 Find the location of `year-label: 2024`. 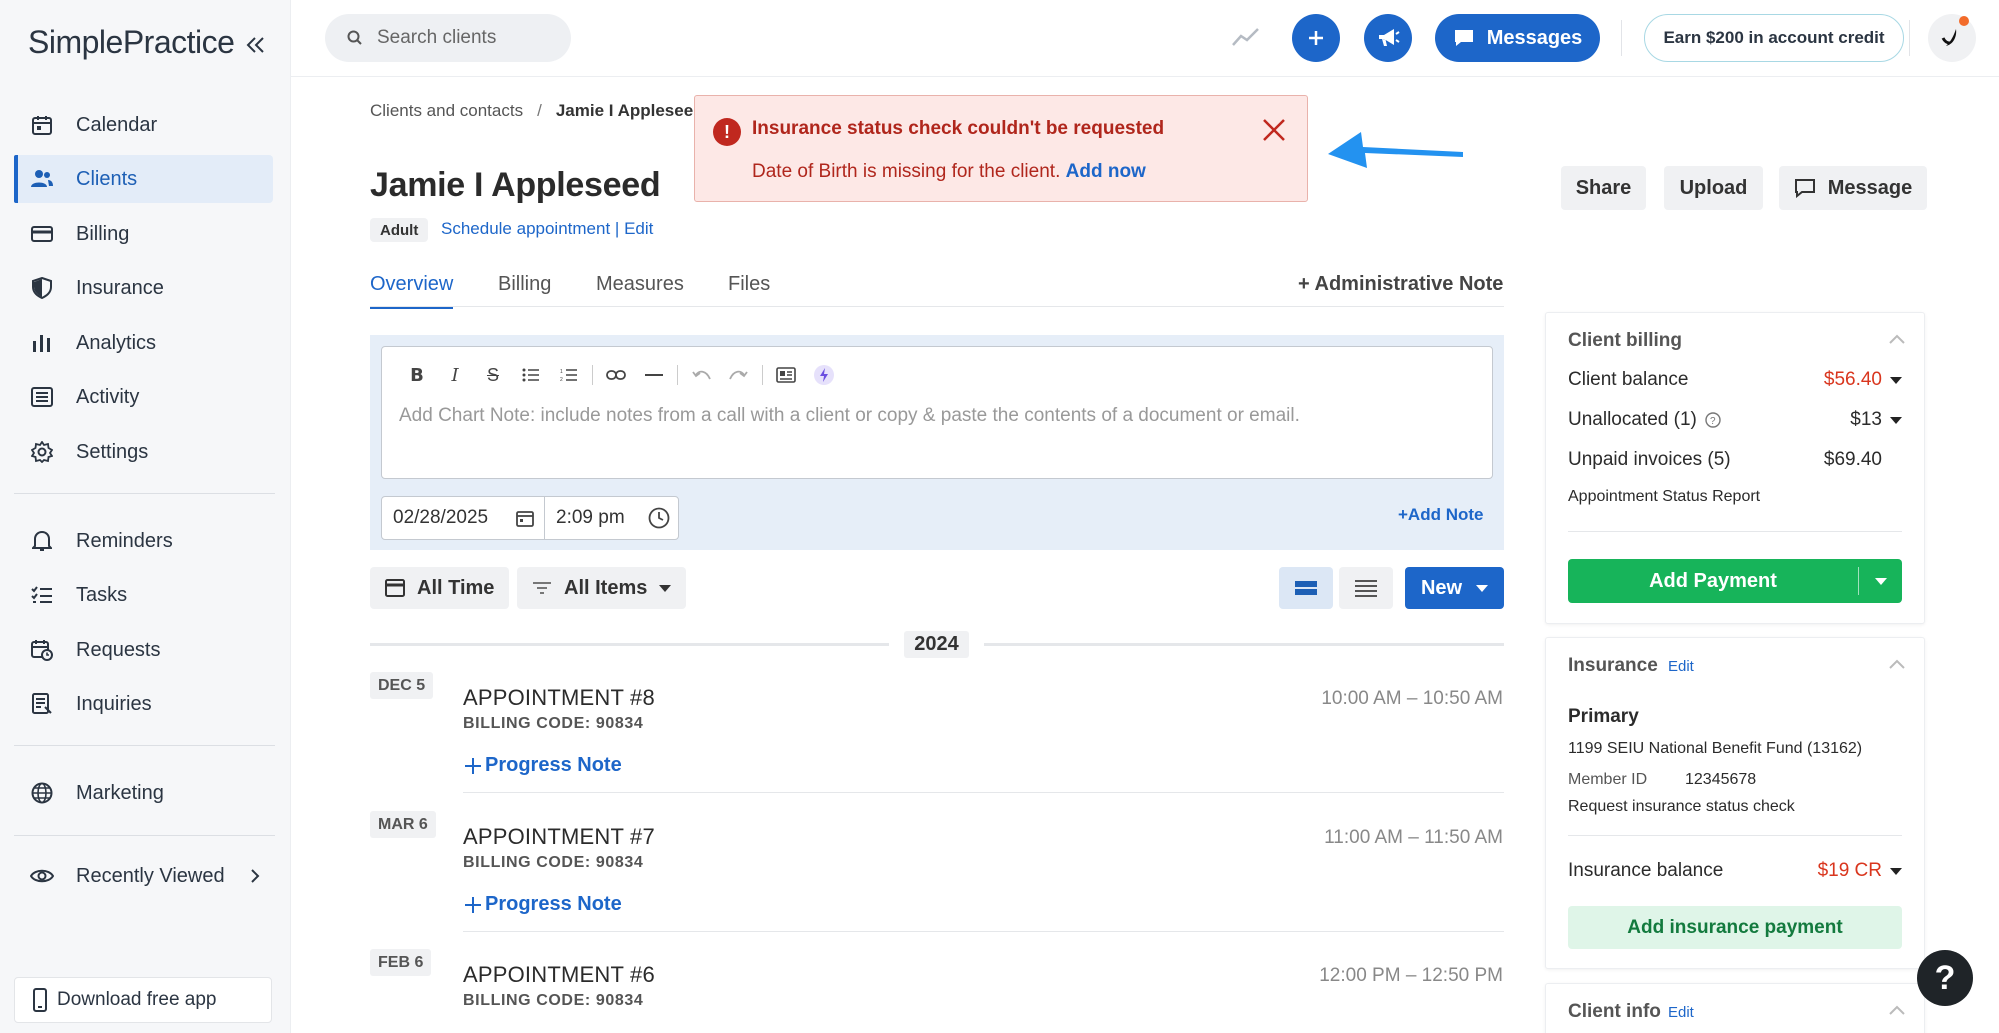

year-label: 2024 is located at coordinates (936, 644).